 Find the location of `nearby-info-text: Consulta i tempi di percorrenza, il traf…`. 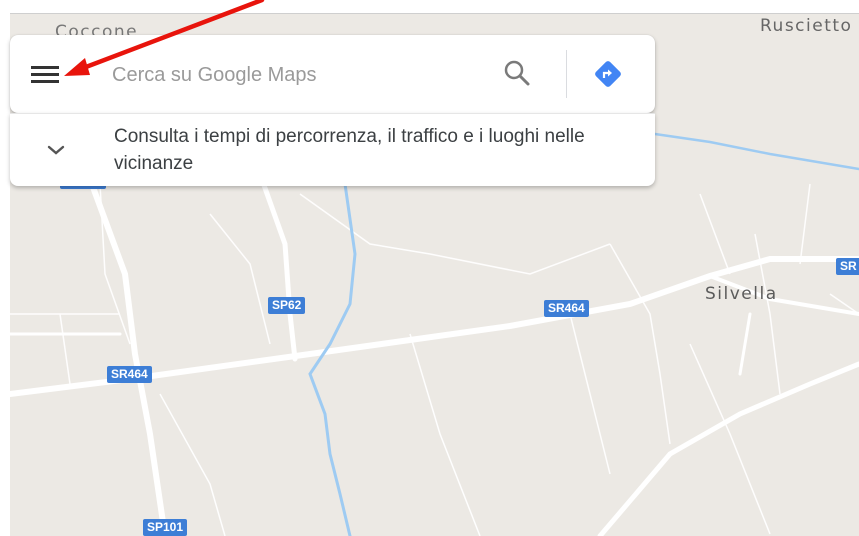

nearby-info-text: Consulta i tempi di percorrenza, il traf… is located at coordinates (349, 150).